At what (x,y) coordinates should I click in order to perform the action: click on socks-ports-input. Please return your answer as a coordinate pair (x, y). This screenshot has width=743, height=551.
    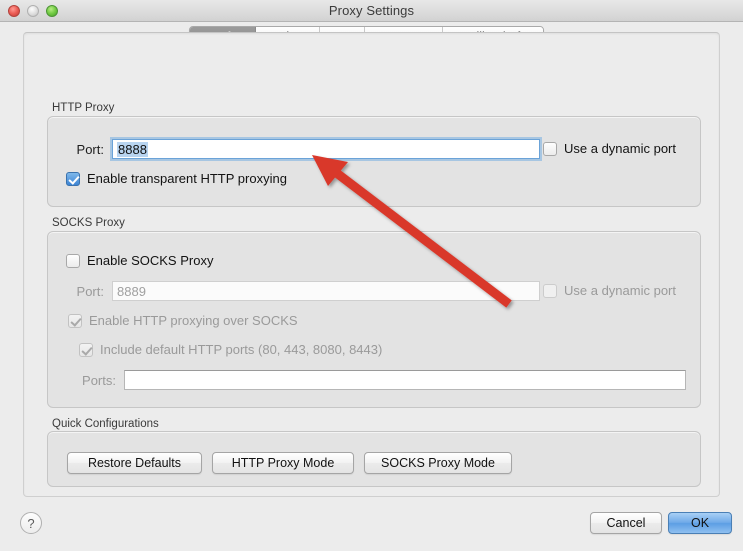
    Looking at the image, I should click on (405, 380).